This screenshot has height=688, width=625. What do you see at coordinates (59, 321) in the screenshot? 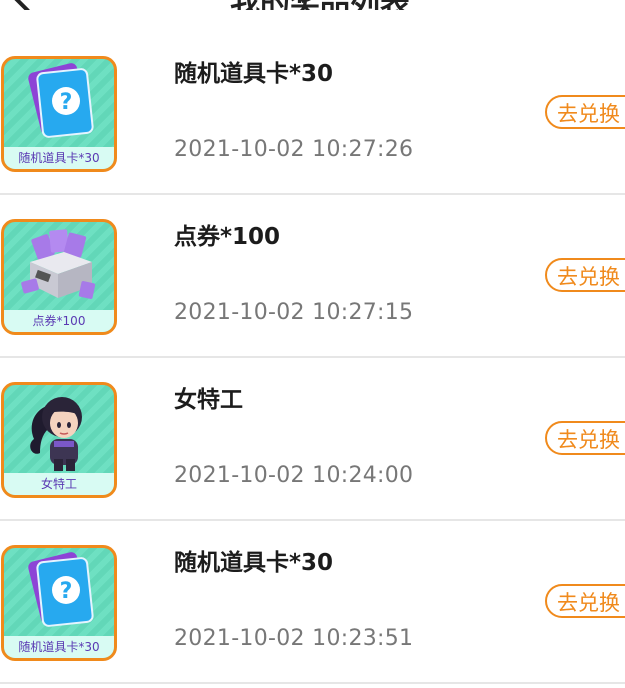
I see `thumbnail-caption: 点券*100` at bounding box center [59, 321].